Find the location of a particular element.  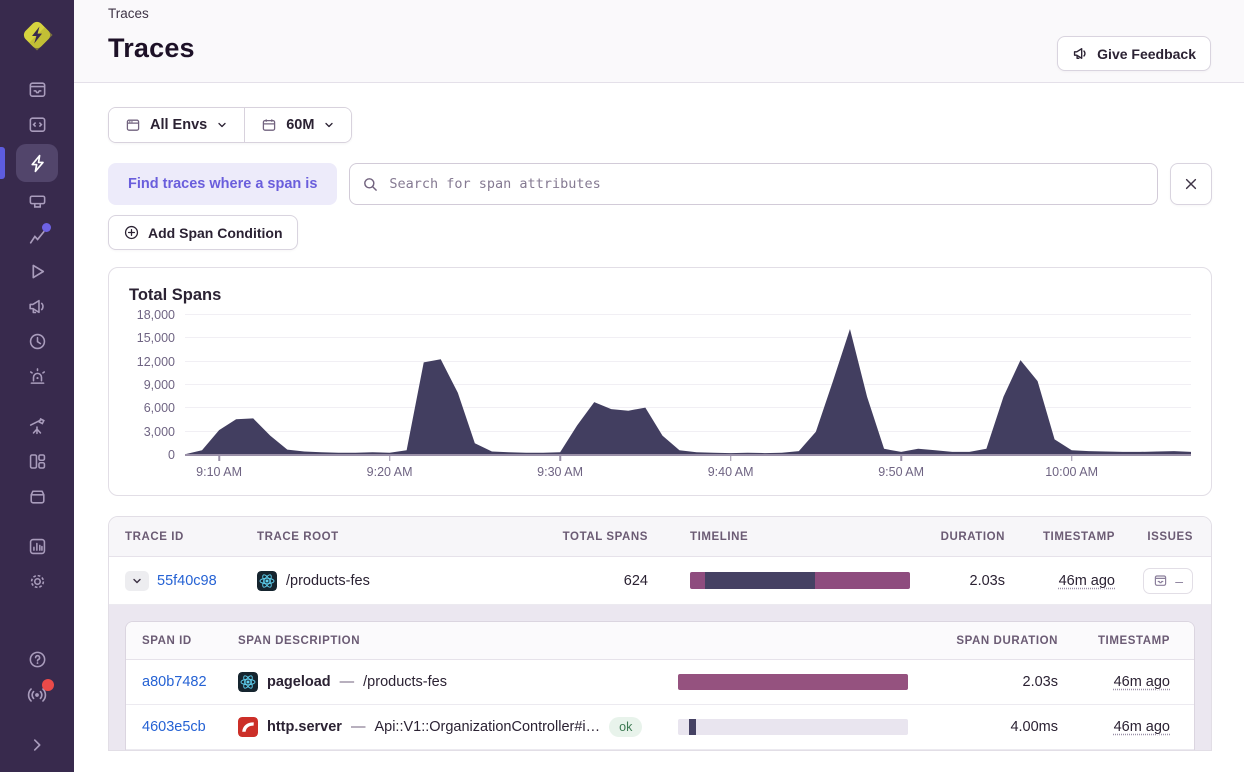

span-duration: 4.00ms is located at coordinates (1034, 727).